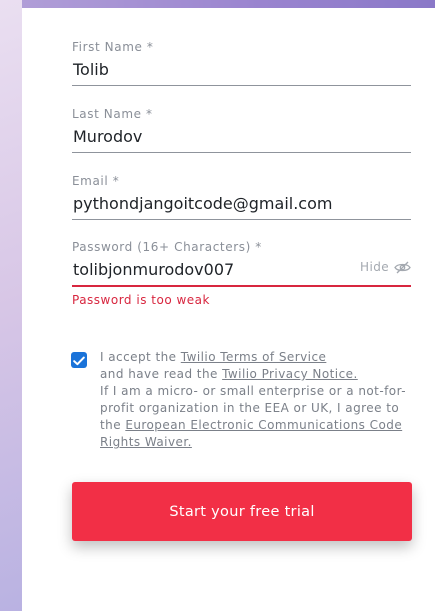 This screenshot has height=611, width=435. I want to click on top-gradient-strip, so click(217, 4).